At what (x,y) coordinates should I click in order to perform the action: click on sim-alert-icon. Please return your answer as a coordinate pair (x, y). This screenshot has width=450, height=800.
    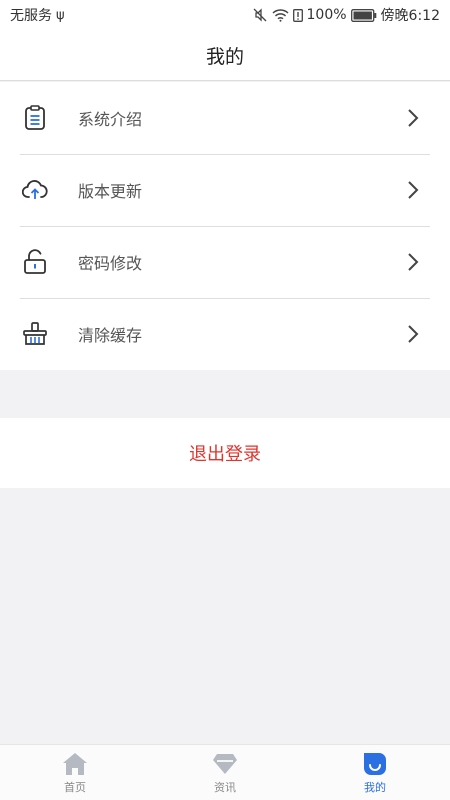
    Looking at the image, I should click on (297, 15).